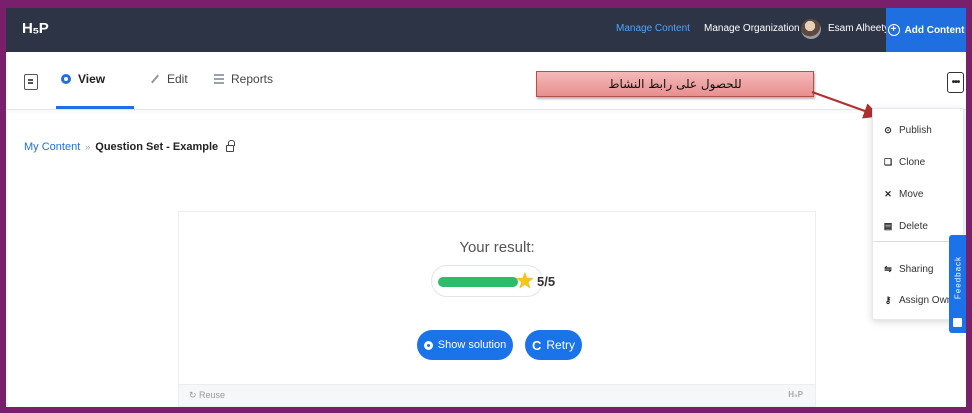 The height and width of the screenshot is (413, 972). I want to click on reuse-label: Reuse, so click(212, 395).